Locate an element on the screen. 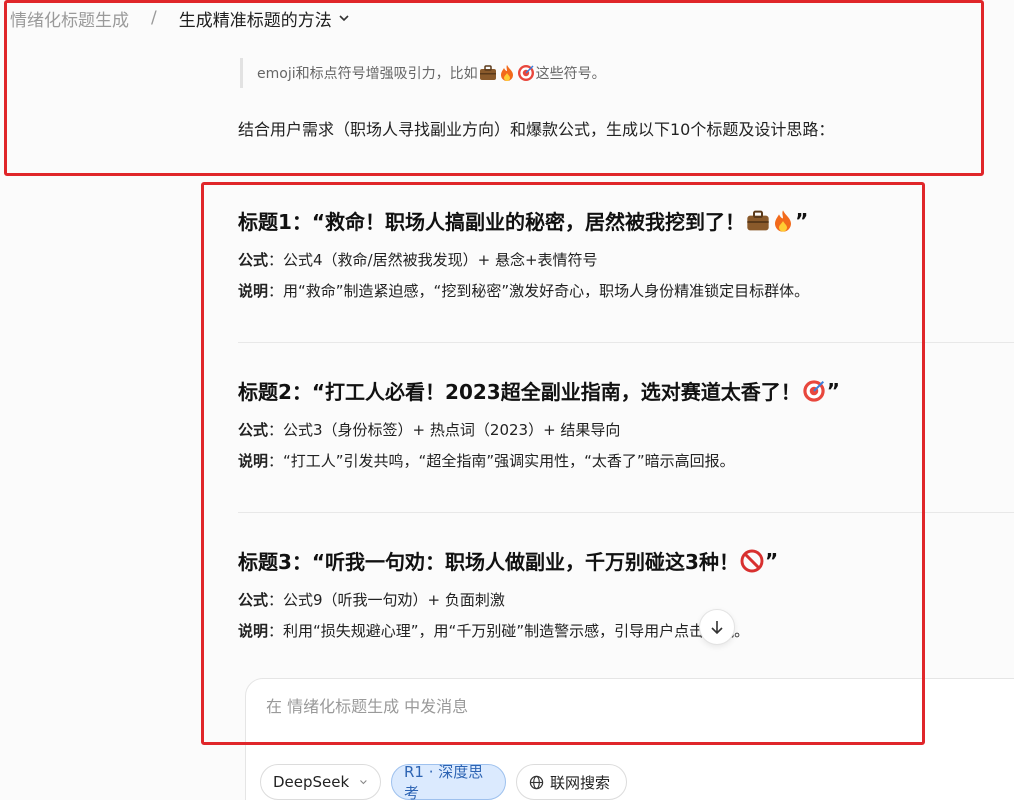 This screenshot has height=800, width=1014. no-entry-icon is located at coordinates (752, 560).